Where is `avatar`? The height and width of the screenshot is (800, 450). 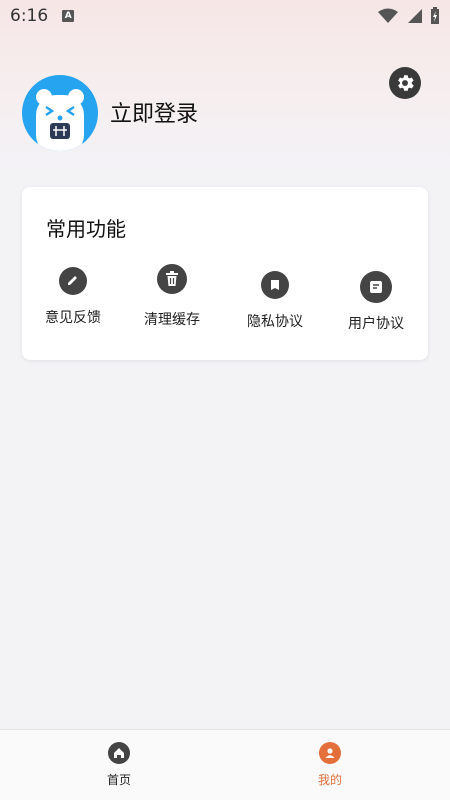
avatar is located at coordinates (60, 113).